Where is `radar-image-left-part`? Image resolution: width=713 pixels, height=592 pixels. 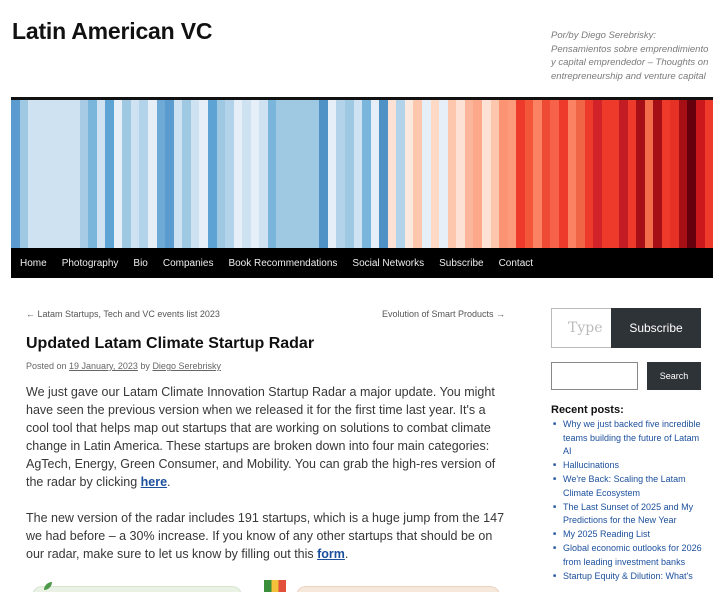
radar-image-left-part is located at coordinates (137, 589).